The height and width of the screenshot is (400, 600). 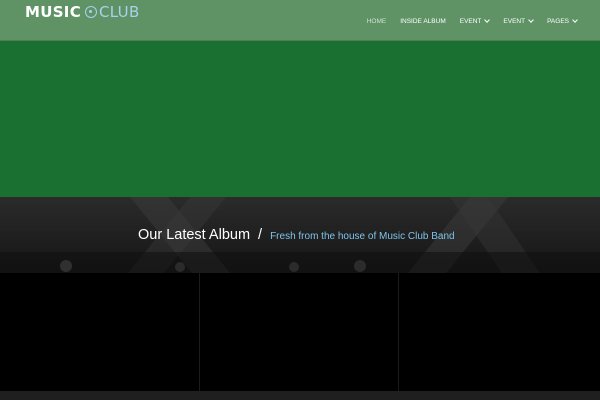 I want to click on nav-item-event-2: EVENT, so click(x=518, y=21).